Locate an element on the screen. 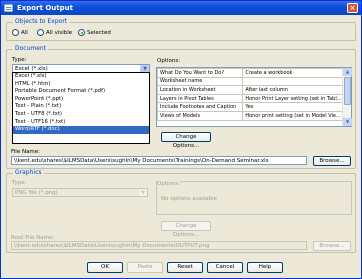 The height and width of the screenshot is (279, 362). option-value: Create a workbook is located at coordinates (292, 73).